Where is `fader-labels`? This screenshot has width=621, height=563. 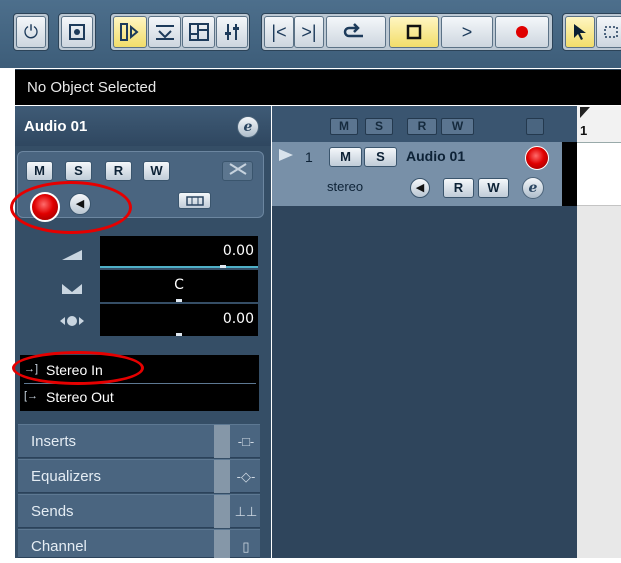
fader-labels is located at coordinates (58, 286).